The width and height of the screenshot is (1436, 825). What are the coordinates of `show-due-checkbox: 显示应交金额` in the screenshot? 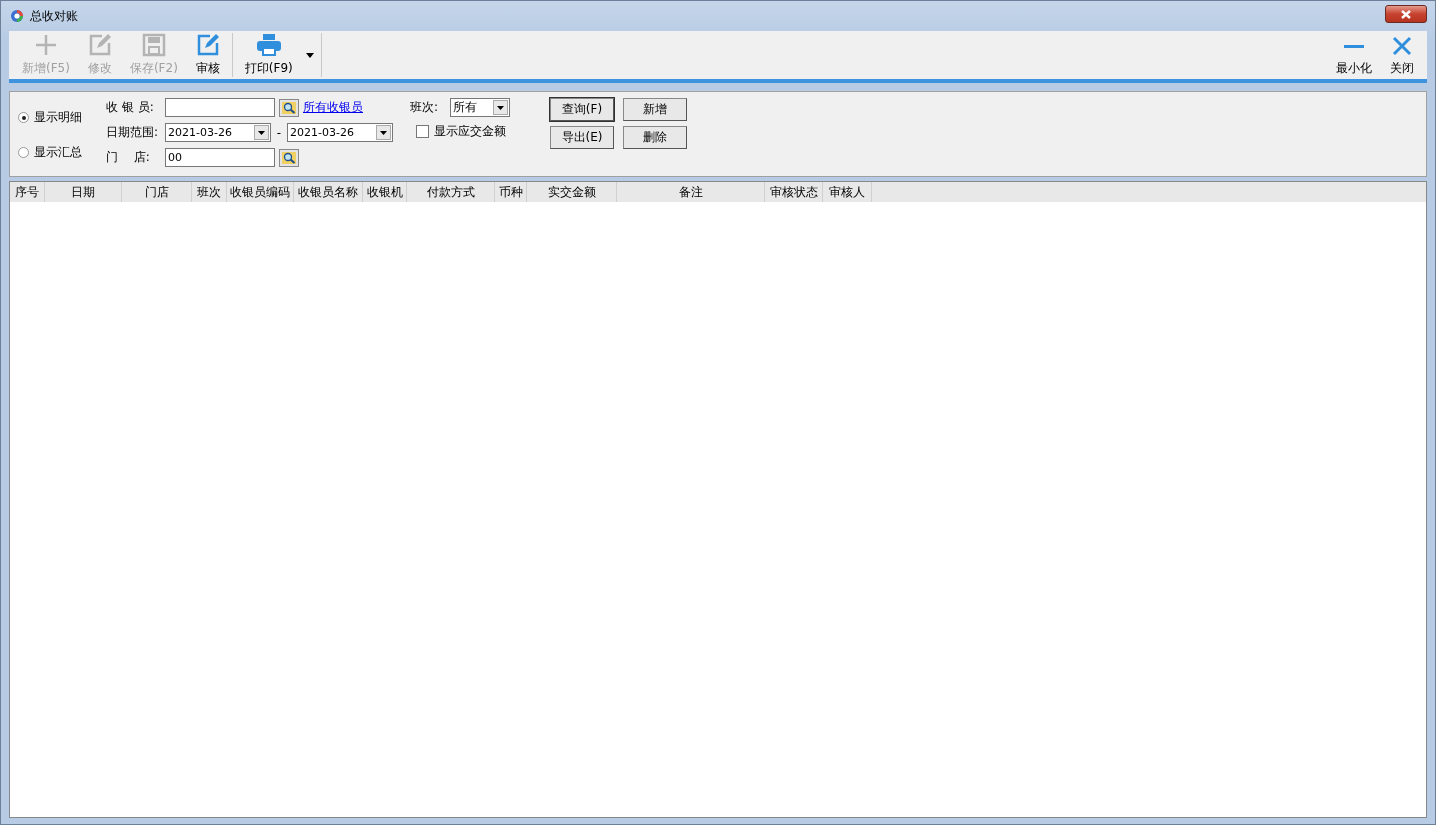 It's located at (475, 131).